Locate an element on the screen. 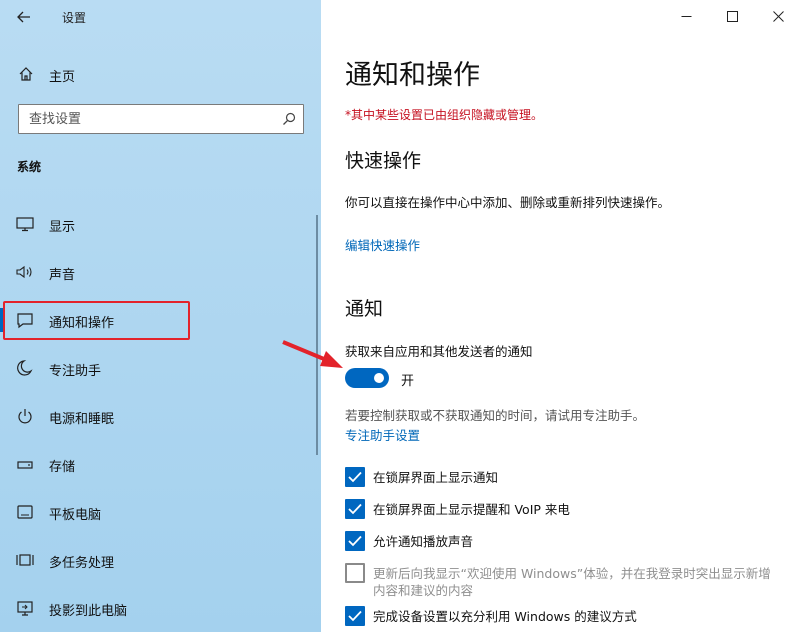 This screenshot has height=632, width=801. focus-assist-hint: 若要控制获取或不获取通知的时间，请试用专注助手。 is located at coordinates (495, 415).